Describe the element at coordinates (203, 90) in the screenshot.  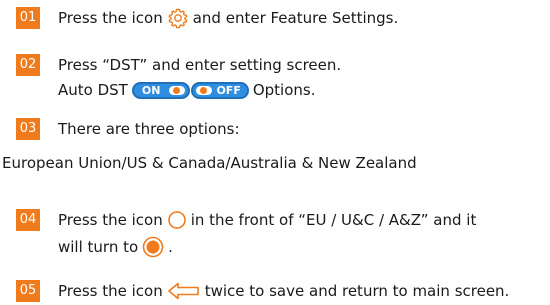
I see `toggle-off-knob` at that location.